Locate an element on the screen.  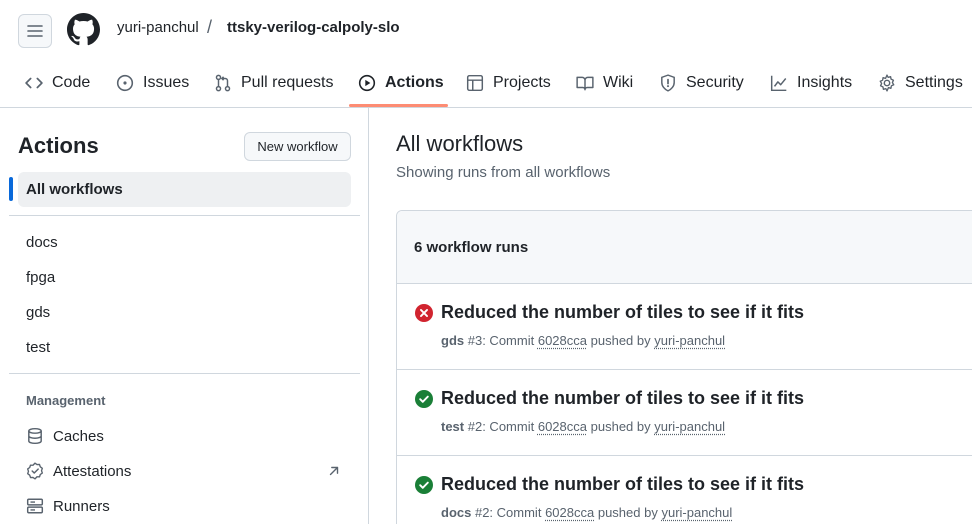
top-bar: yuri-panchul / ttsky-verilog-calpoly-slo is located at coordinates (486, 30).